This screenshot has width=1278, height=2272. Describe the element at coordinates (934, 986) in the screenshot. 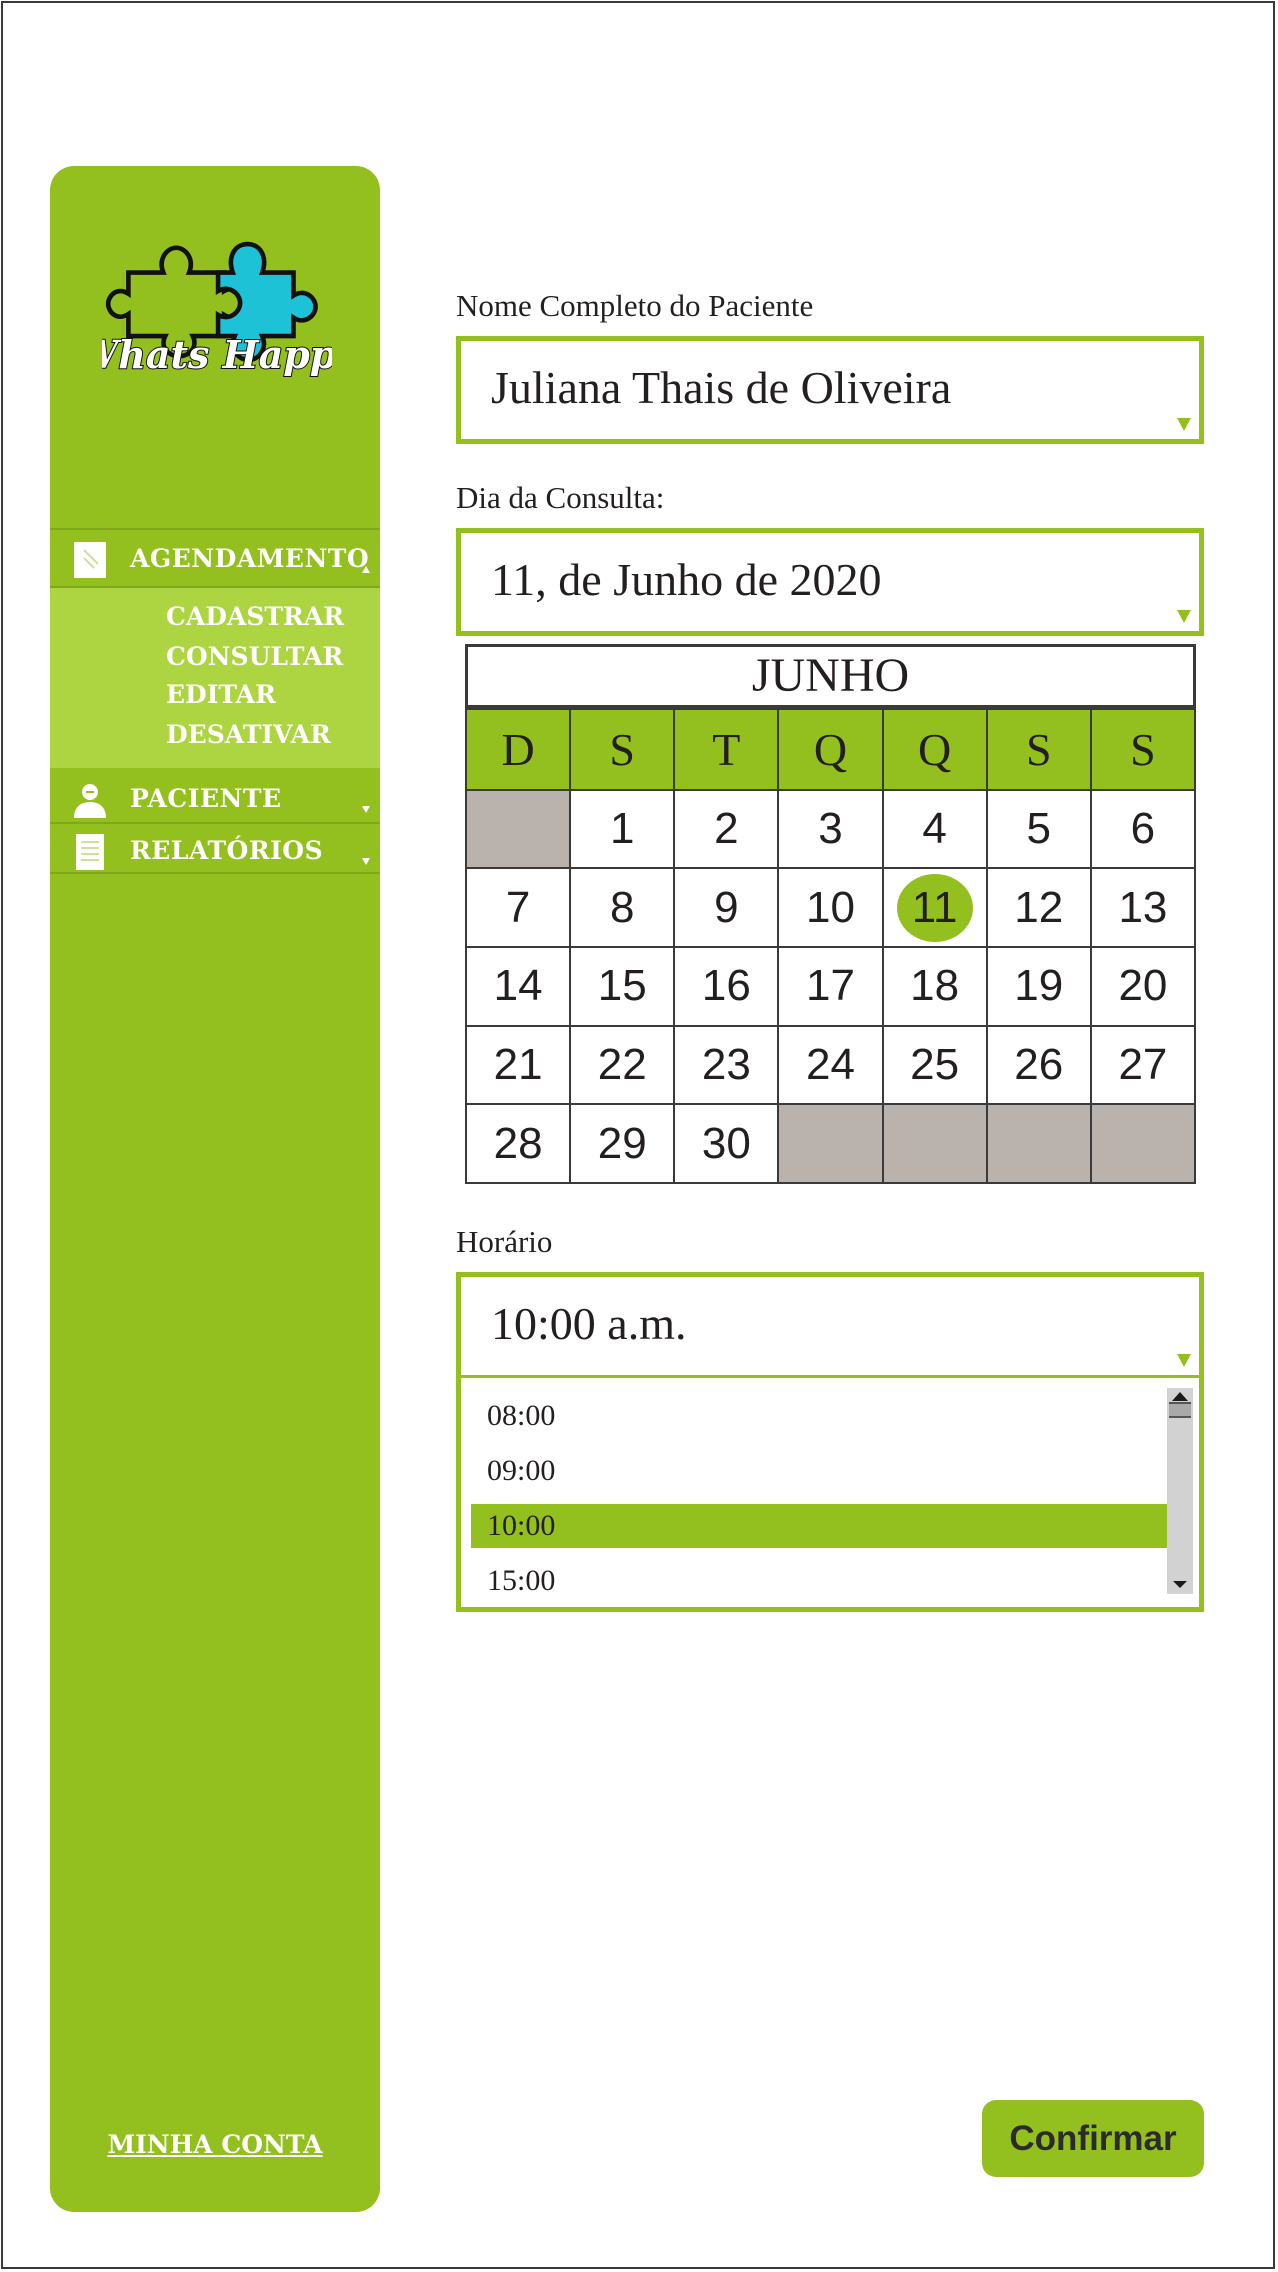

I see `calendar-day: 18` at that location.